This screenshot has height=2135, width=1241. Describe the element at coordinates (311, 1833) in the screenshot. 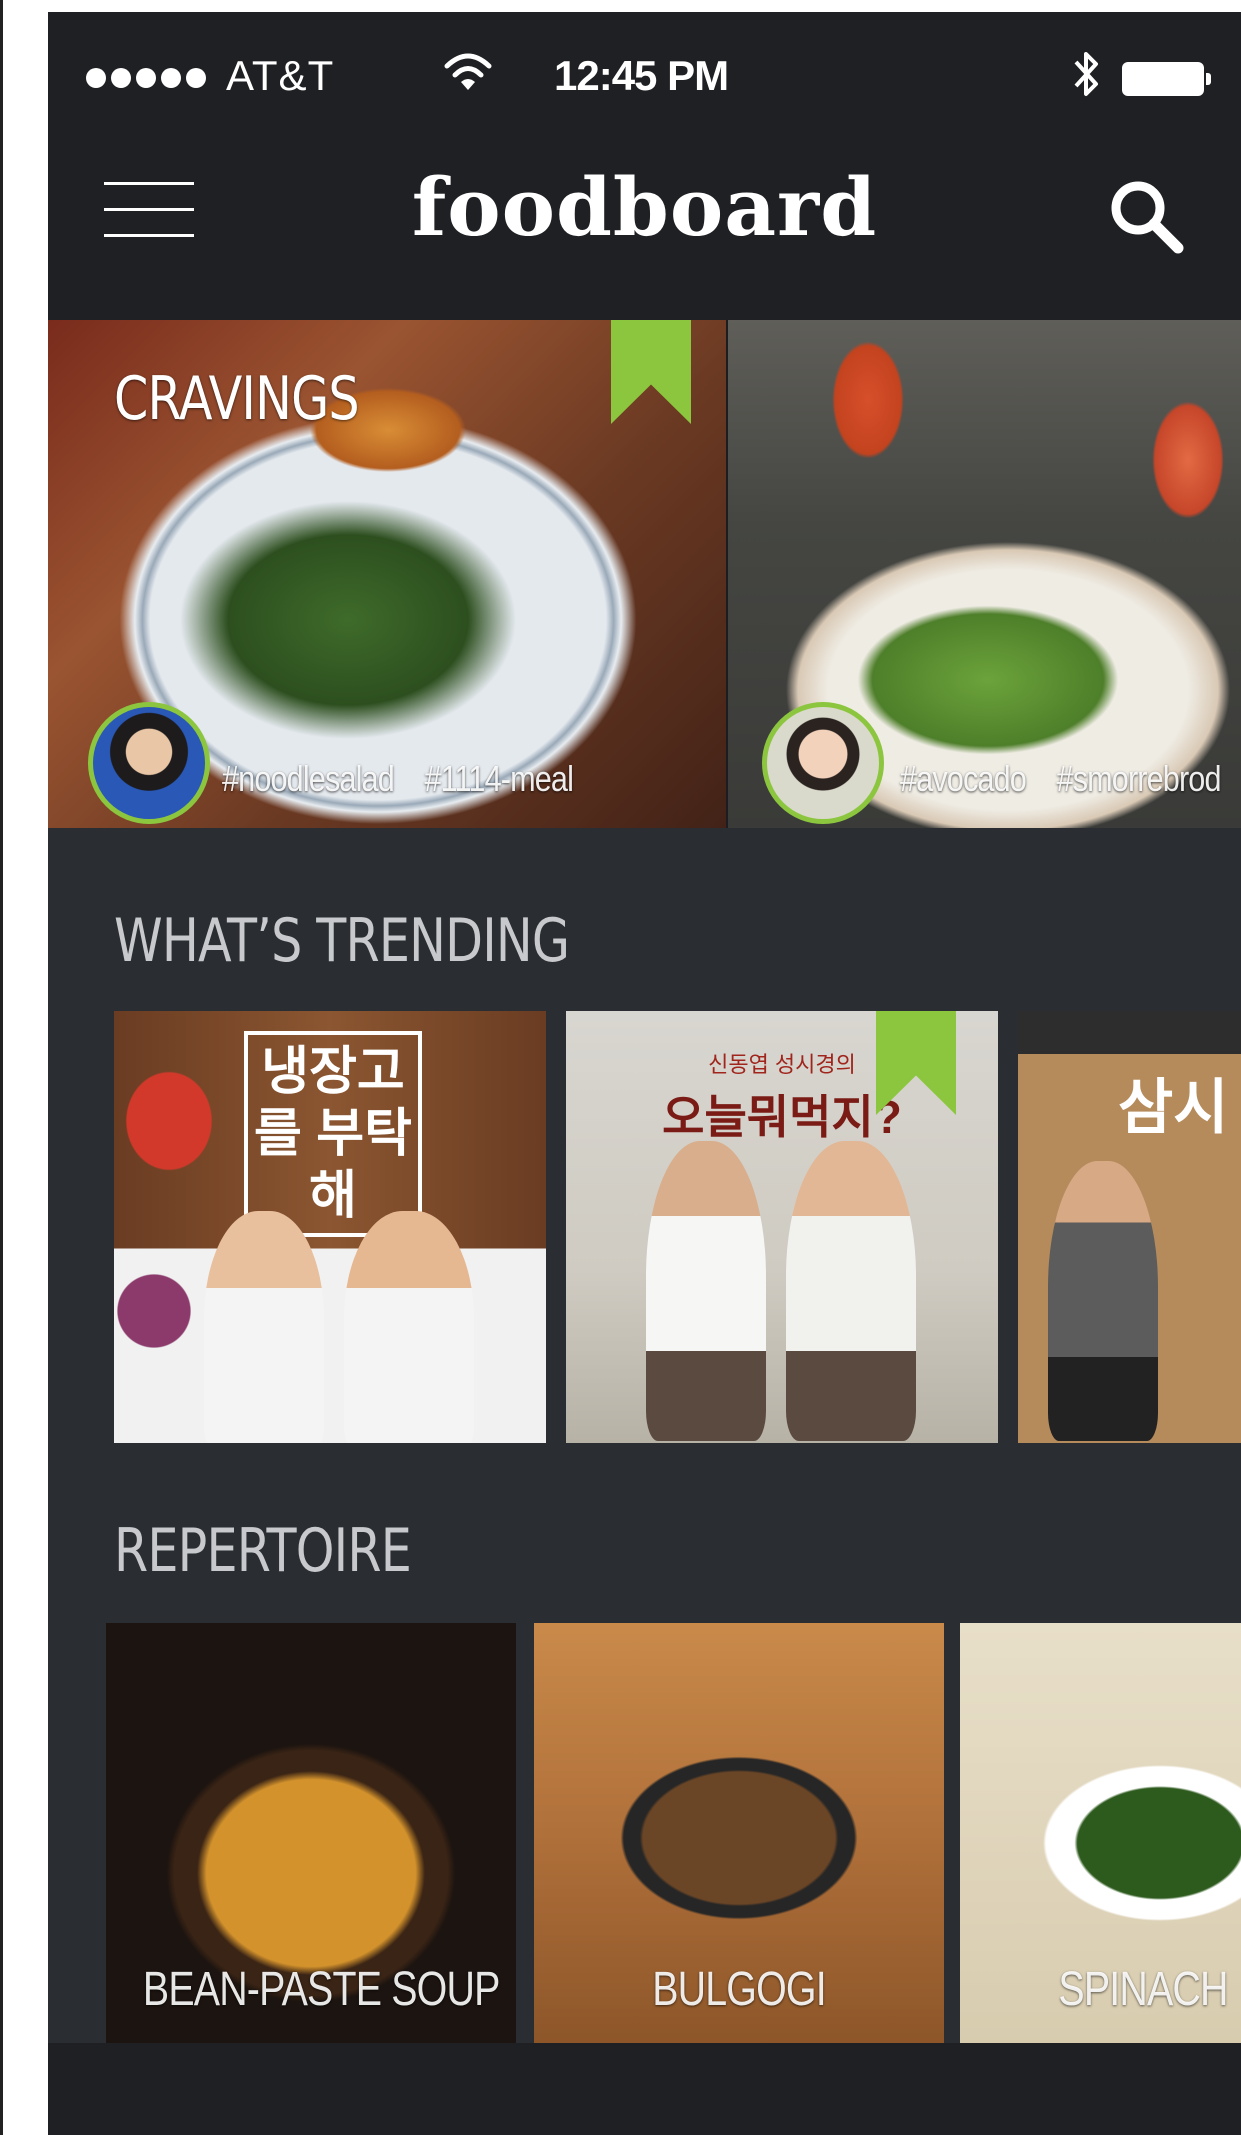

I see `recipe-card: BEAN-PASTE SOUP` at that location.